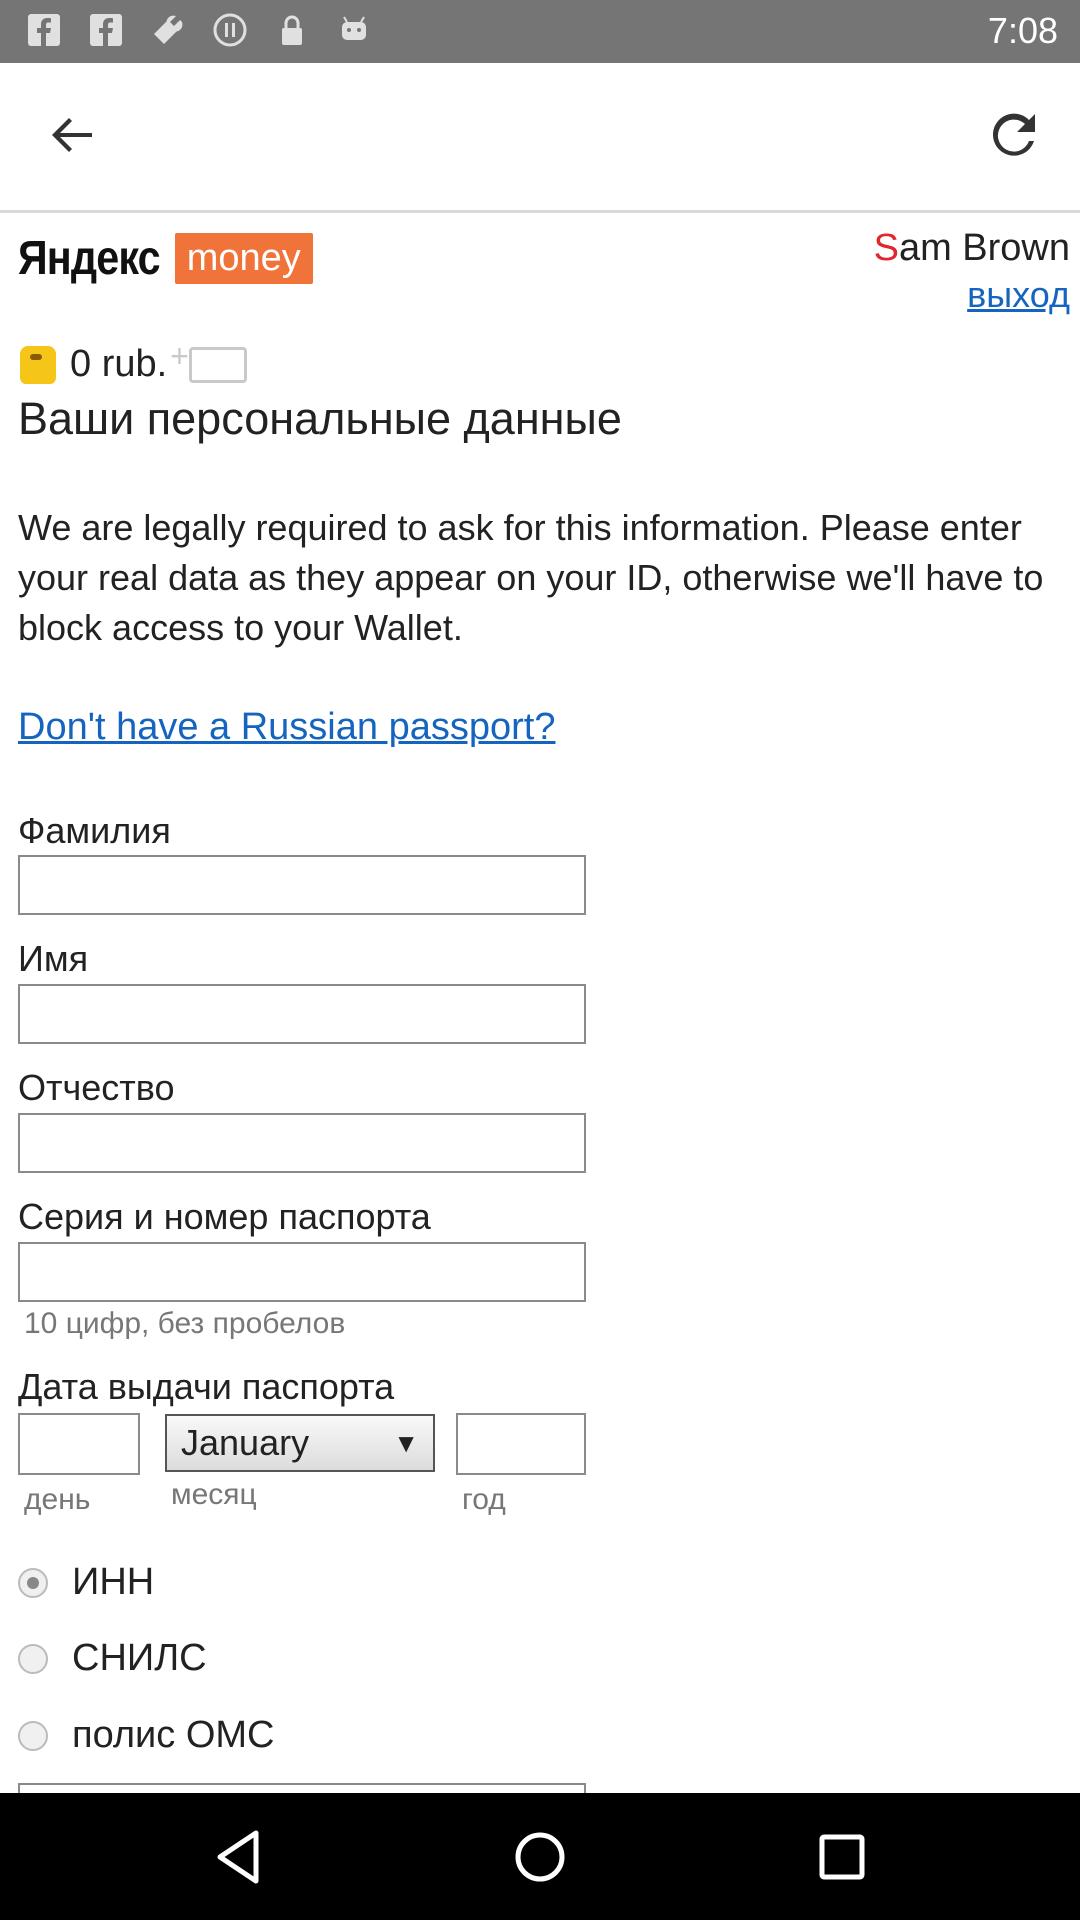 The height and width of the screenshot is (1920, 1080). What do you see at coordinates (292, 30) in the screenshot?
I see `lock-icon` at bounding box center [292, 30].